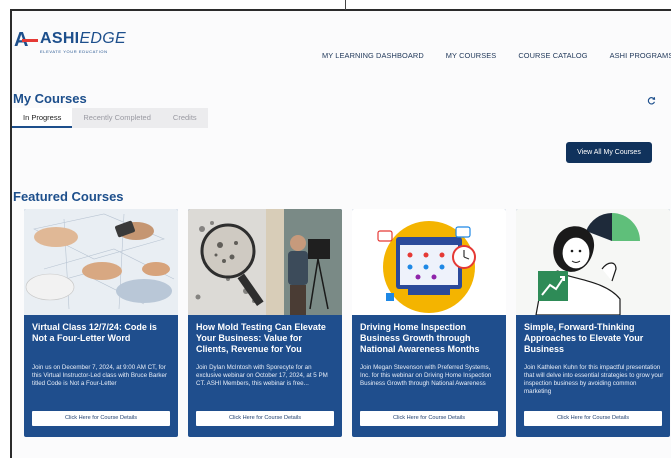 This screenshot has width=671, height=458. What do you see at coordinates (373, 55) in the screenshot?
I see `nav-my-learning-dashboard: MY LEARNING DASHBOARD` at bounding box center [373, 55].